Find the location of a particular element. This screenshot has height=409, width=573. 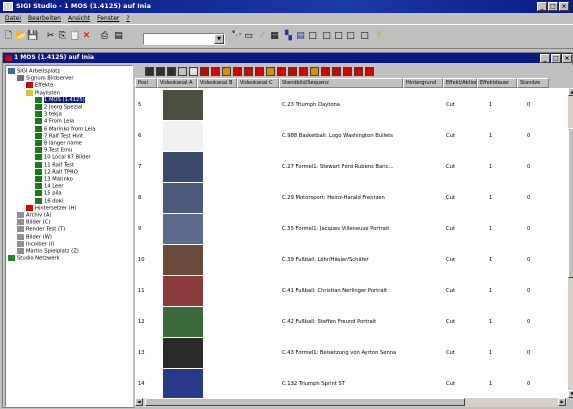

child-close-button: × is located at coordinates (567, 58).